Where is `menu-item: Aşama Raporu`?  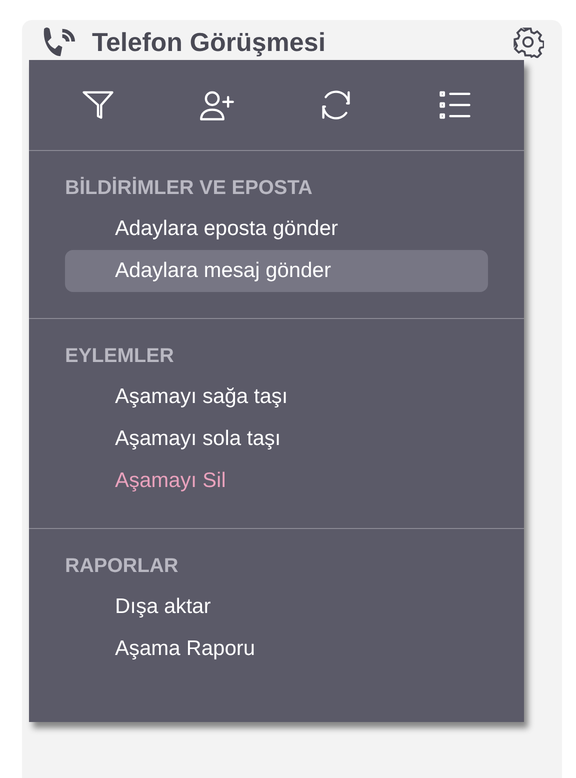 menu-item: Aşama Raporu is located at coordinates (276, 649).